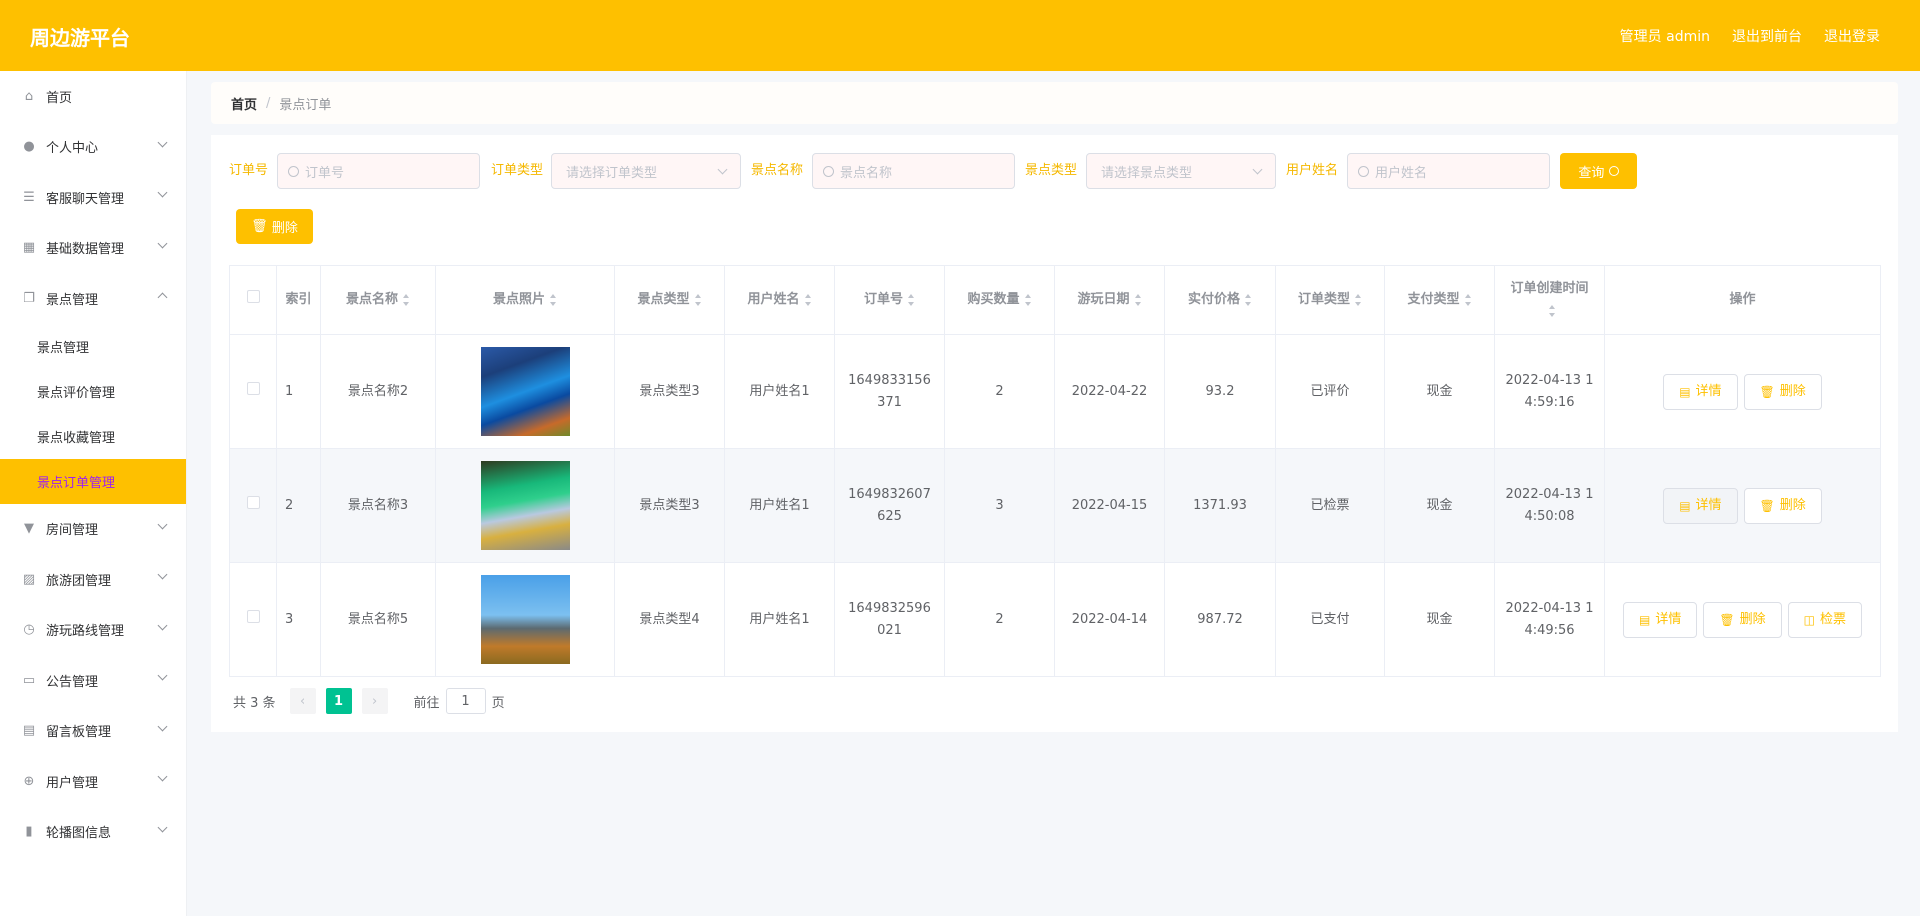  I want to click on logout-link: 退出登录, so click(1852, 36).